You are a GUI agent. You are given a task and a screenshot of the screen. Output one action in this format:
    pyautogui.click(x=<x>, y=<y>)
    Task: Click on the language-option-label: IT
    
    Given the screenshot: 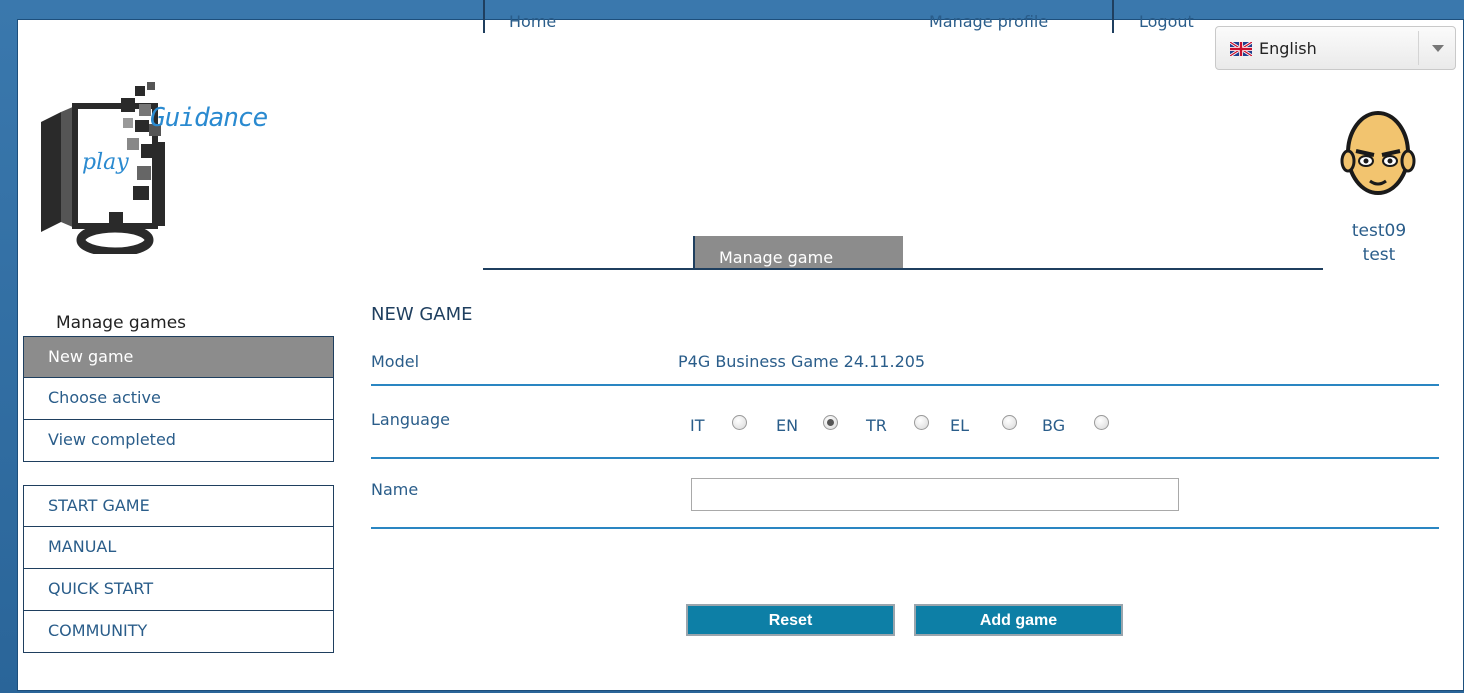 What is the action you would take?
    pyautogui.click(x=697, y=425)
    